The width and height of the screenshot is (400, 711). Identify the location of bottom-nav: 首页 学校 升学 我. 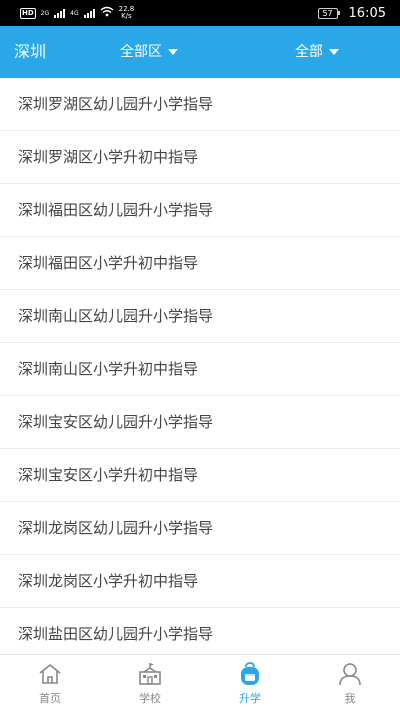
(200, 682).